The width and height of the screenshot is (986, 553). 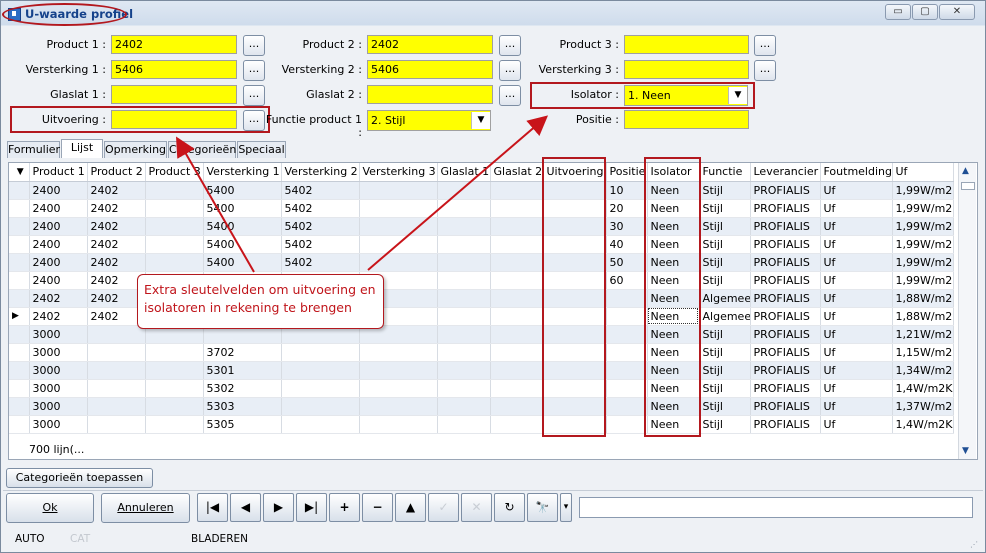 I want to click on discard-icon: ✕, so click(x=476, y=507).